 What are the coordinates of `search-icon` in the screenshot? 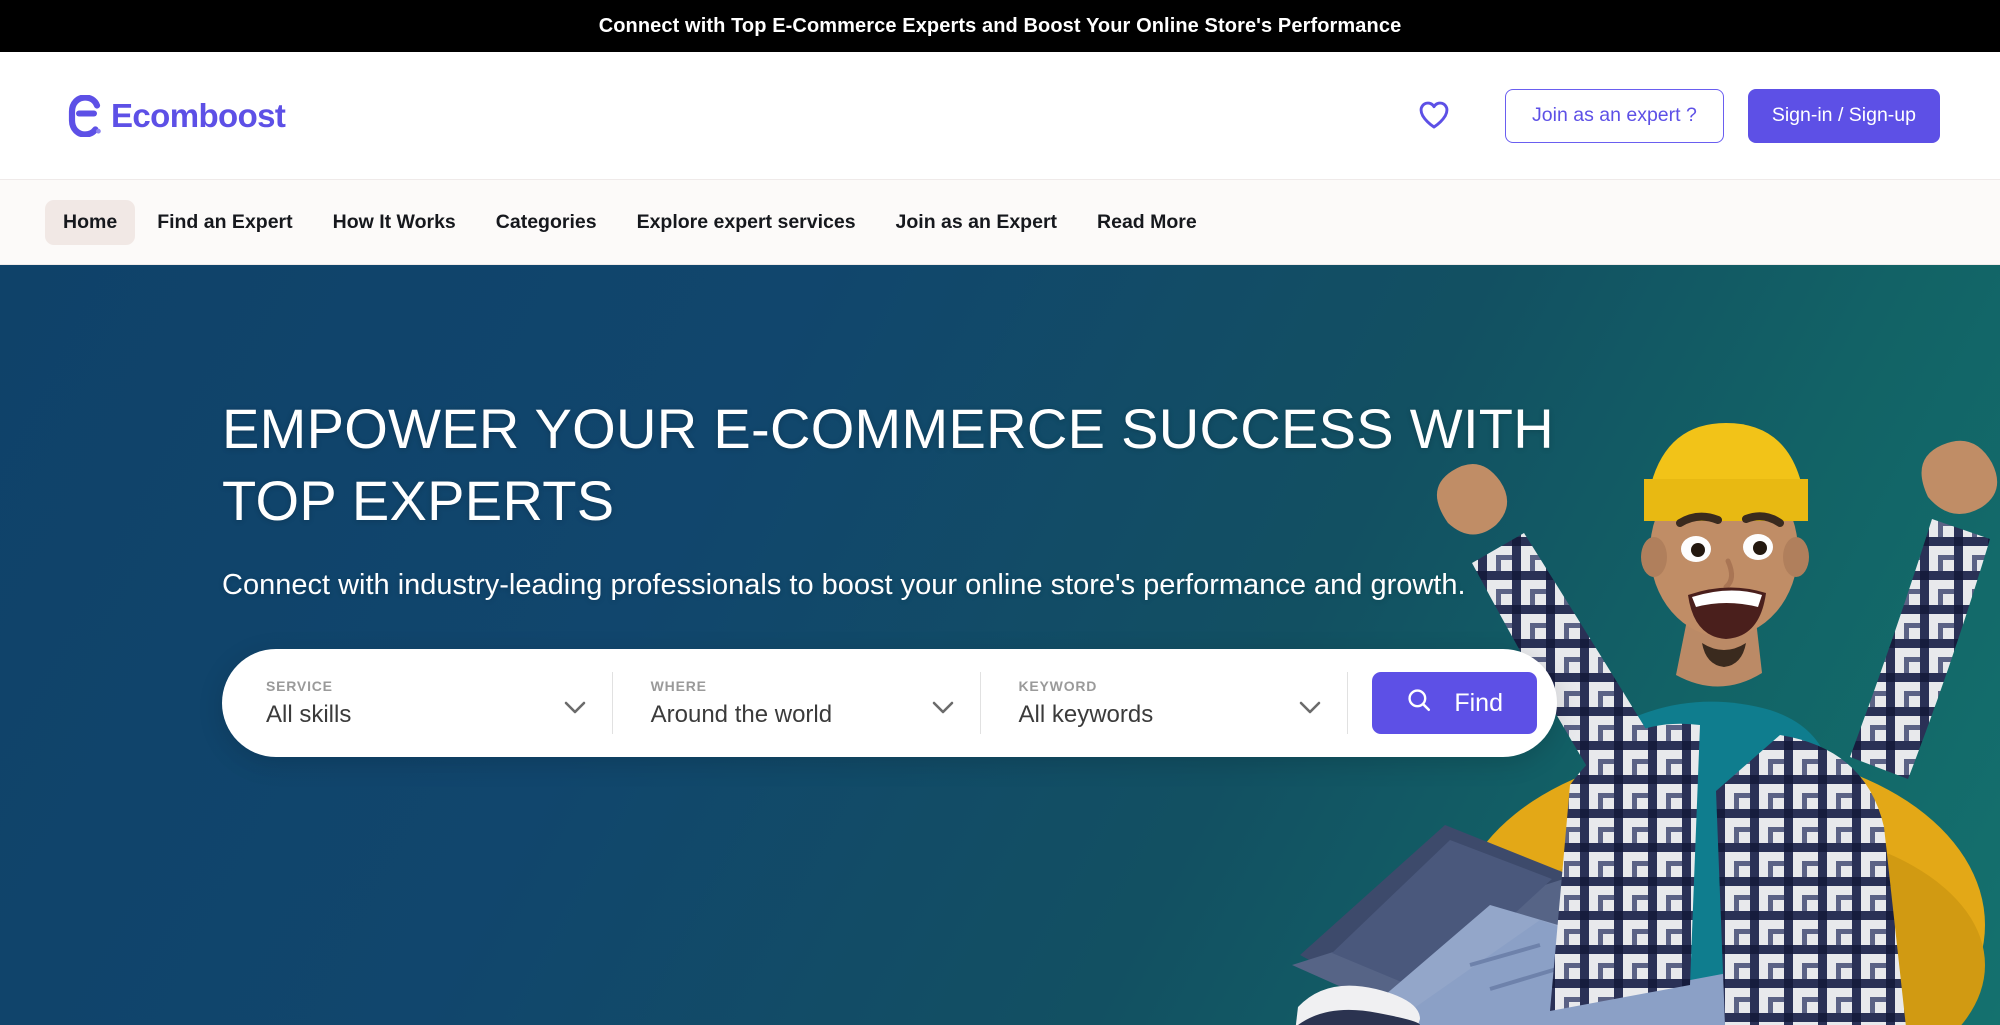 It's located at (1419, 703).